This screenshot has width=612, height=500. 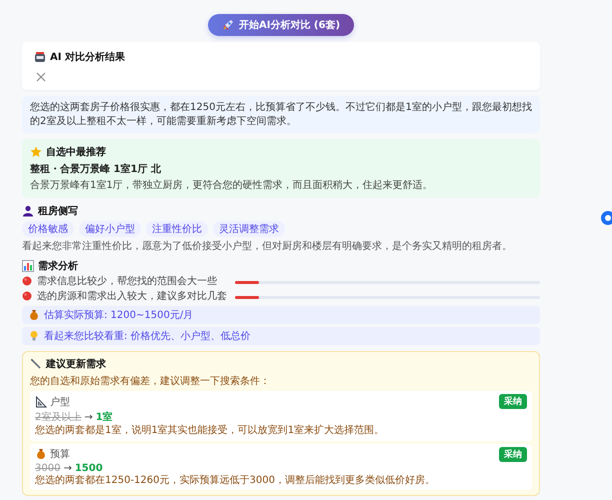 I want to click on old-value: 2室及以上, so click(x=58, y=417).